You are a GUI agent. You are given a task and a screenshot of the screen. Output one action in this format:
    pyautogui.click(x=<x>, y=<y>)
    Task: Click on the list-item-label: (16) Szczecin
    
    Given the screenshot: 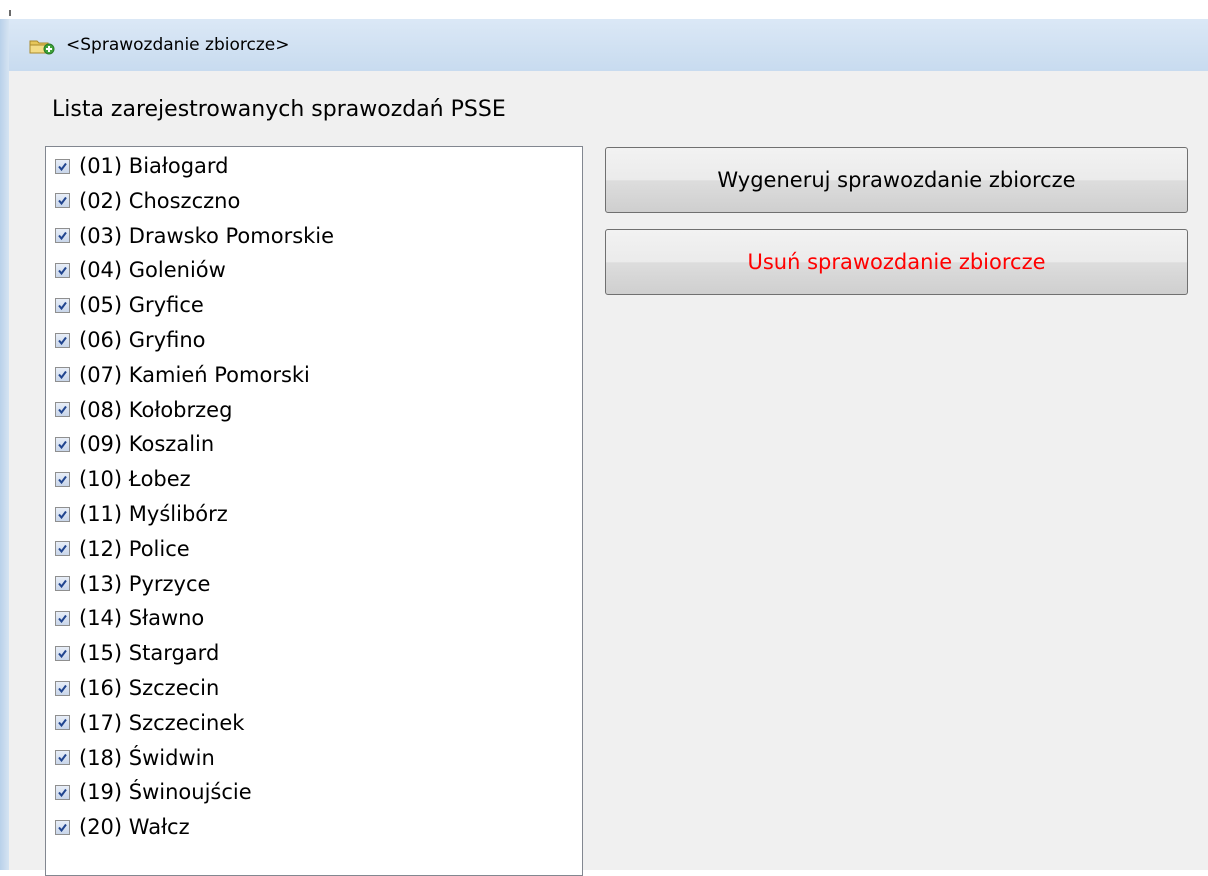 What is the action you would take?
    pyautogui.click(x=149, y=688)
    